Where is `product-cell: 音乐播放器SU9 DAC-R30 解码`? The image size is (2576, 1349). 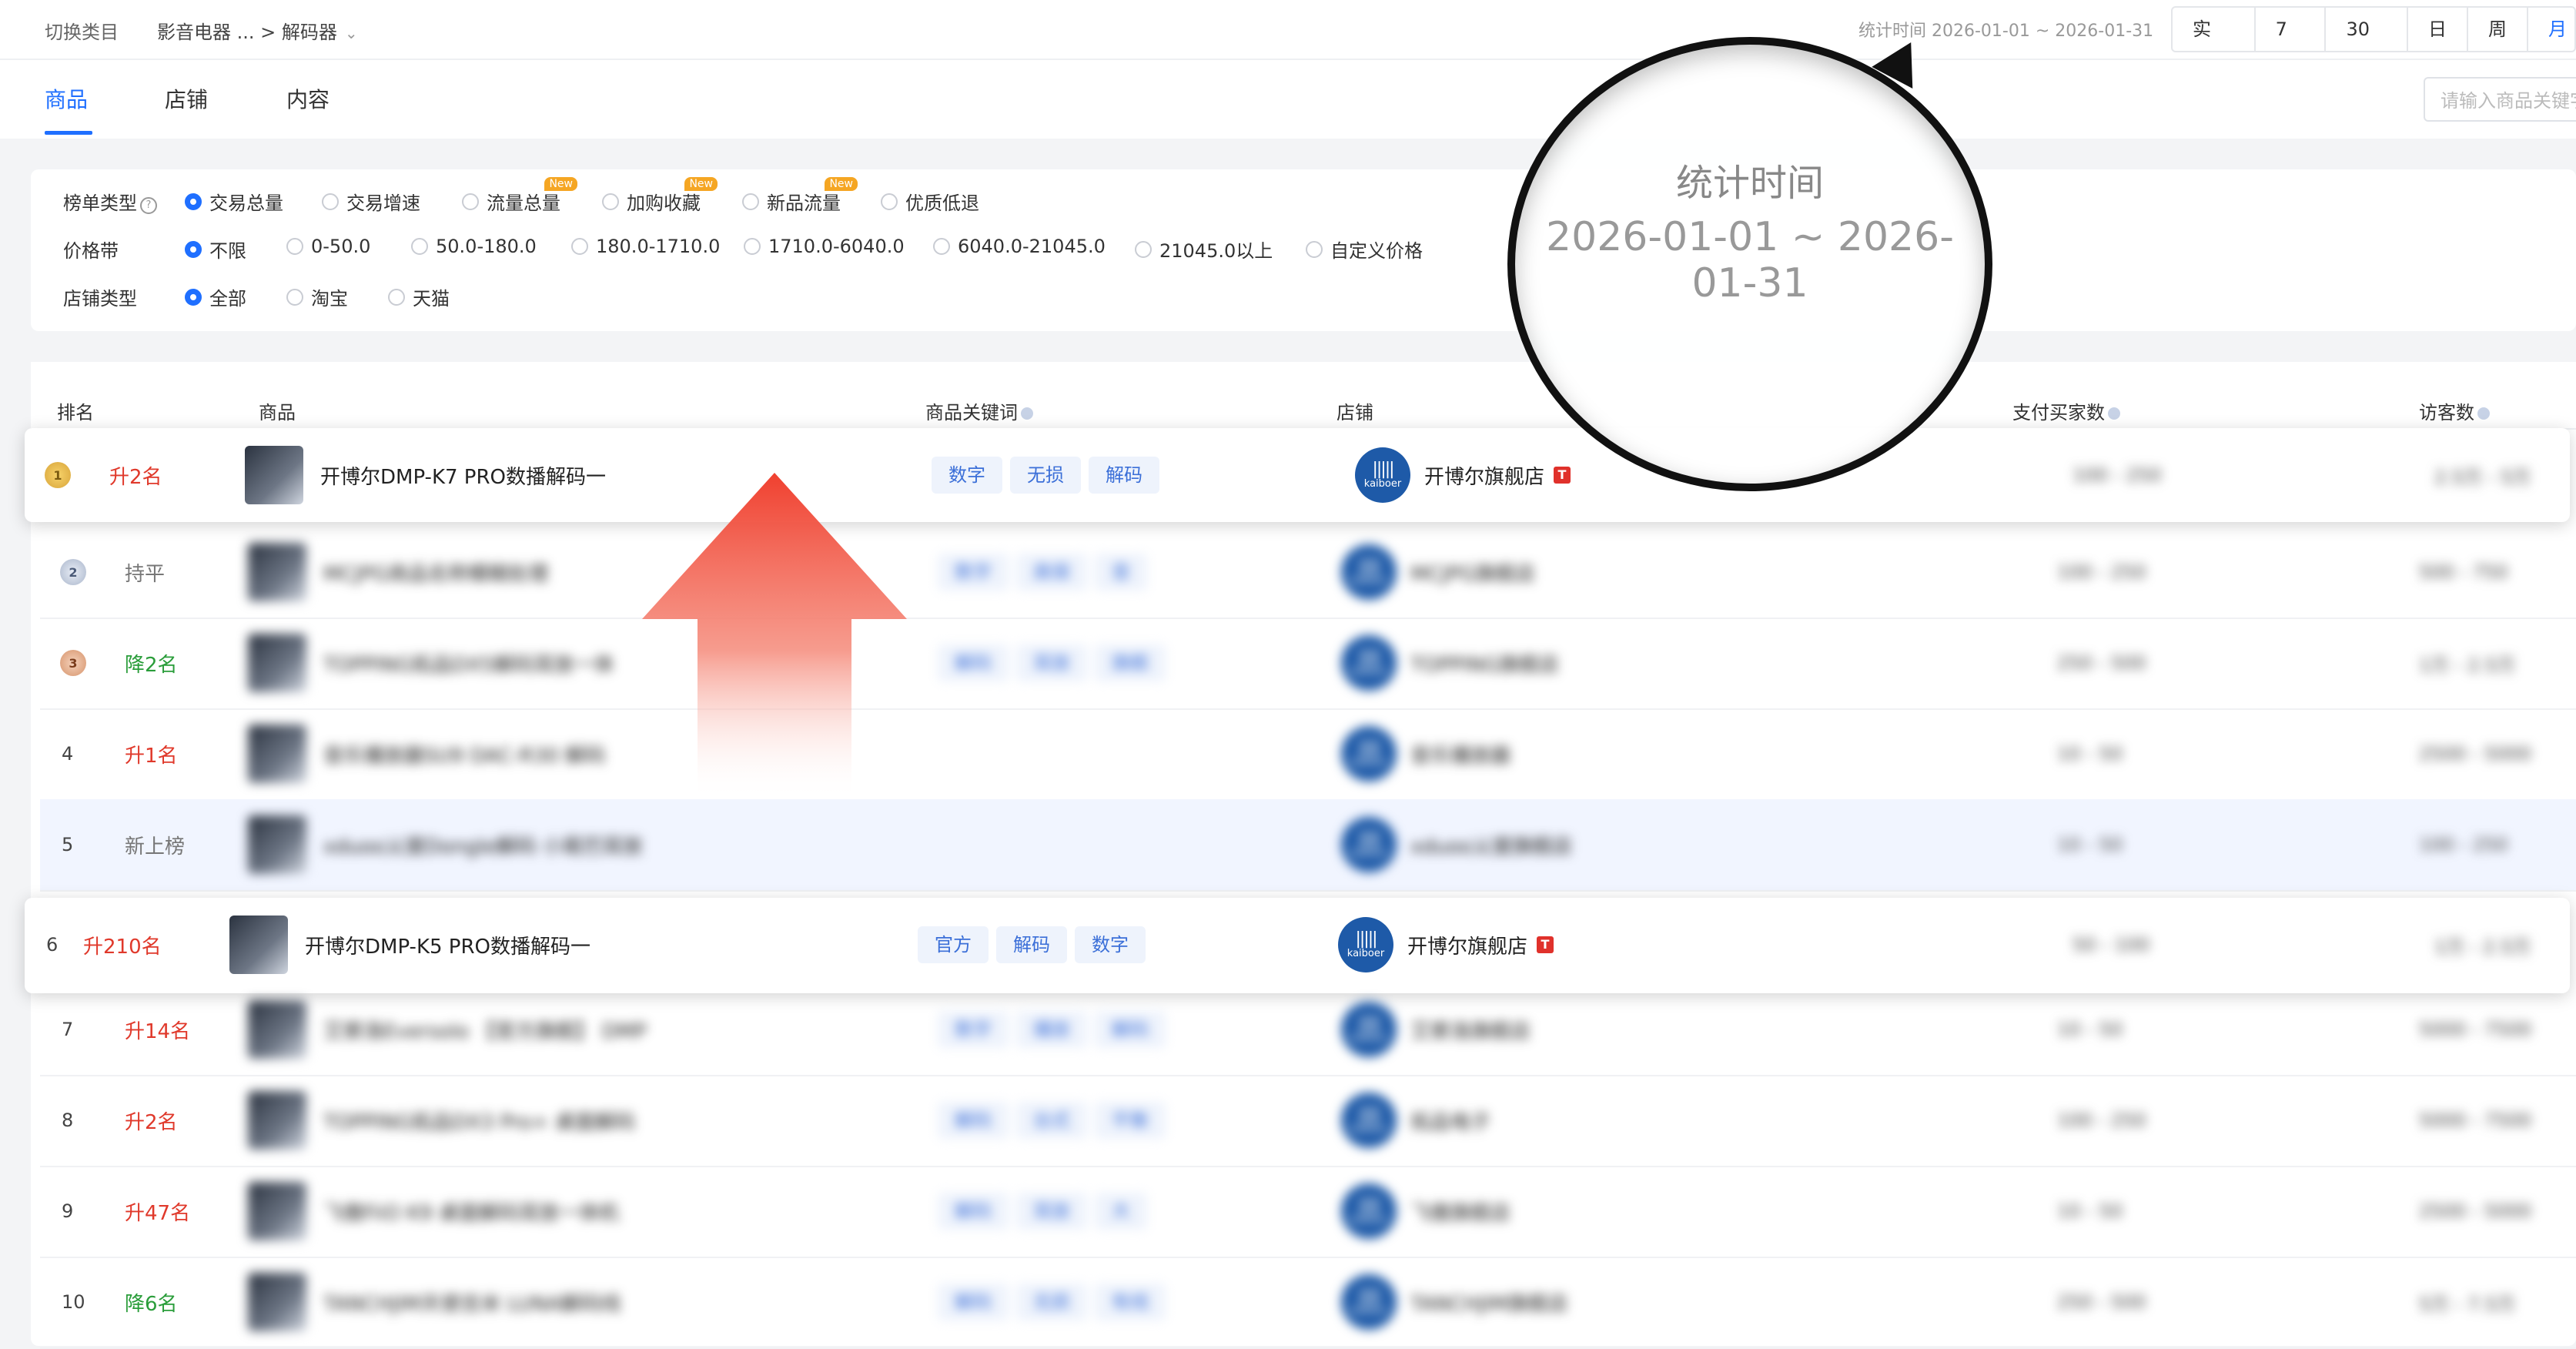
product-cell: 音乐播放器SU9 DAC-R30 解码 is located at coordinates (426, 753).